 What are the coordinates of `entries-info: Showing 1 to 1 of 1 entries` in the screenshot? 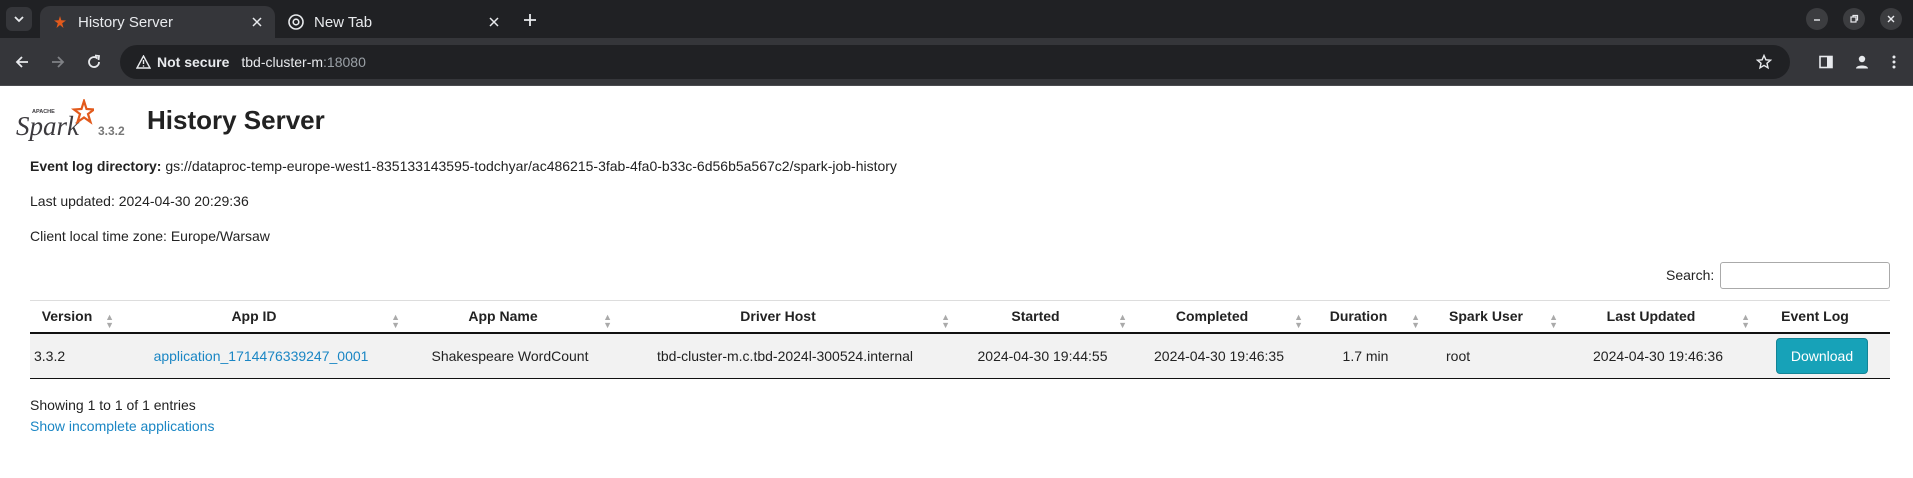 It's located at (113, 405).